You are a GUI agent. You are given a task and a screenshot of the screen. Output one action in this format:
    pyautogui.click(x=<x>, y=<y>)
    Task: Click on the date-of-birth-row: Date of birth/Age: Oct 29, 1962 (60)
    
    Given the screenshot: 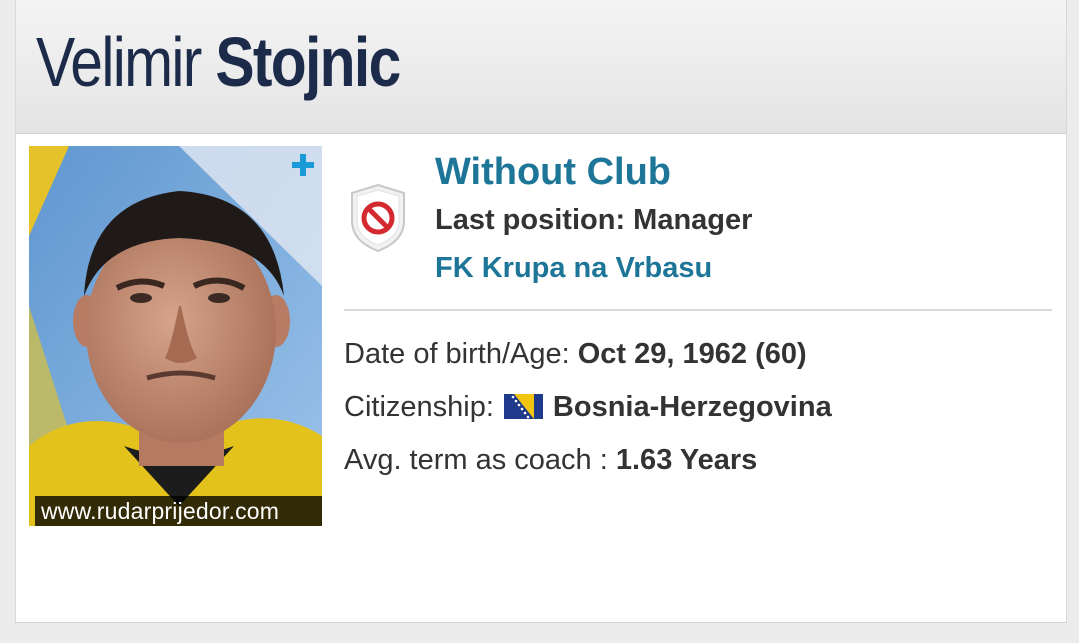 What is the action you would take?
    pyautogui.click(x=575, y=354)
    